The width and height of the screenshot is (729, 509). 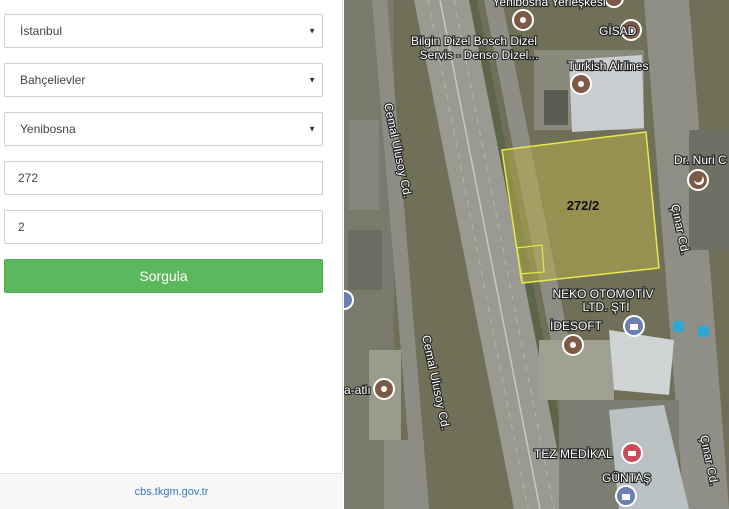 What do you see at coordinates (605, 307) in the screenshot?
I see `poi-label-neko-line2: LTD. ŞTİ` at bounding box center [605, 307].